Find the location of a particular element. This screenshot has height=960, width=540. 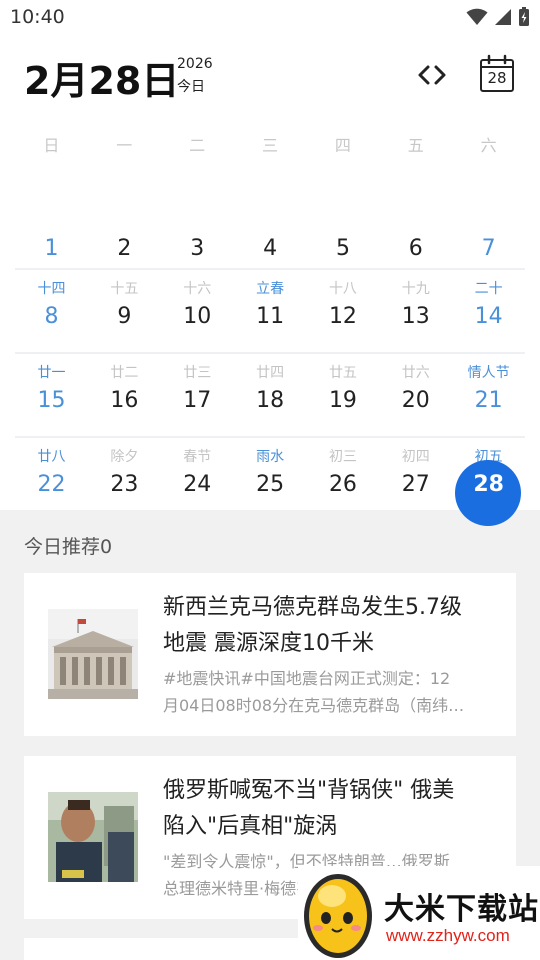

calendar-day: 廿四 18 is located at coordinates (270, 396).